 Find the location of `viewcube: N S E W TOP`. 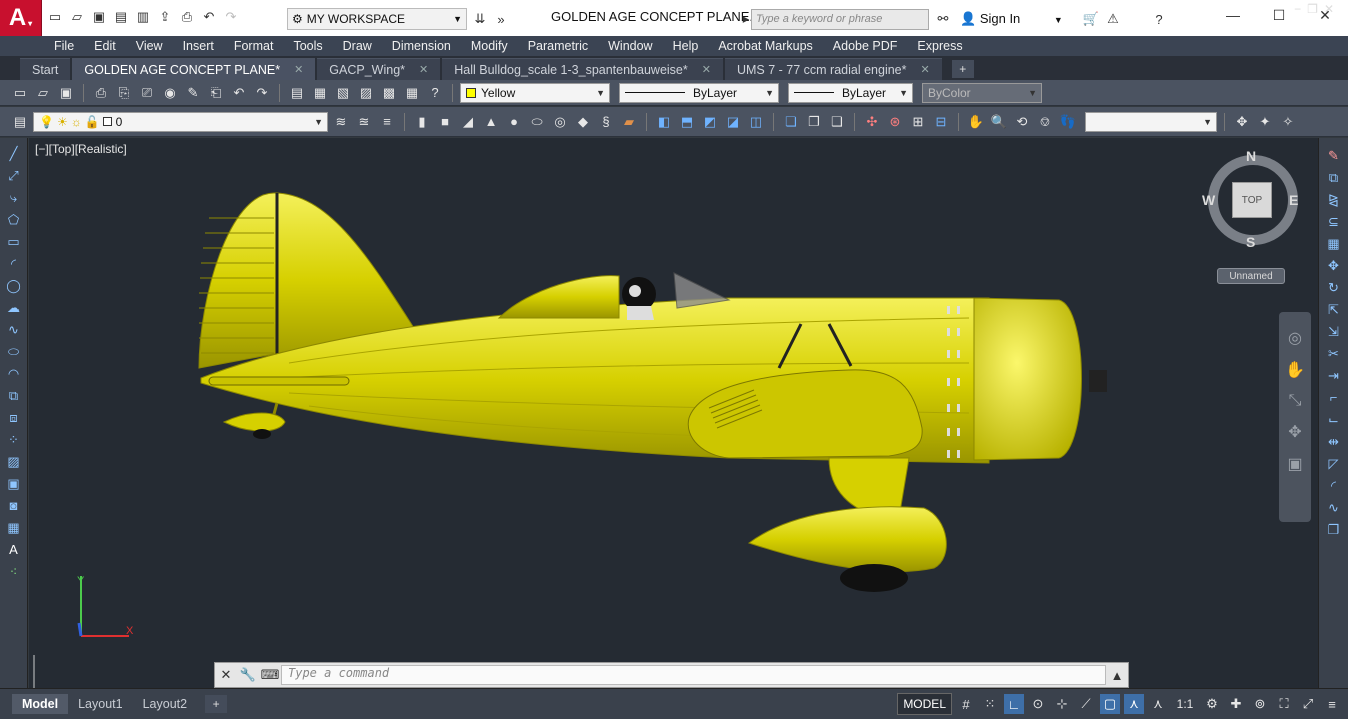

viewcube: N S E W TOP is located at coordinates (1251, 199).